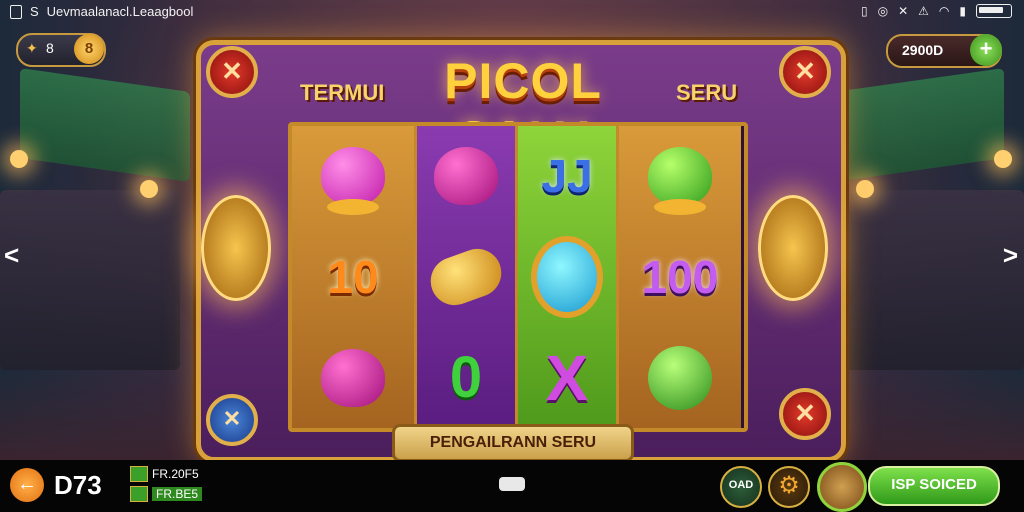 The image size is (1024, 512). What do you see at coordinates (177, 494) in the screenshot?
I see `stat-b-label: FR.BE5` at bounding box center [177, 494].